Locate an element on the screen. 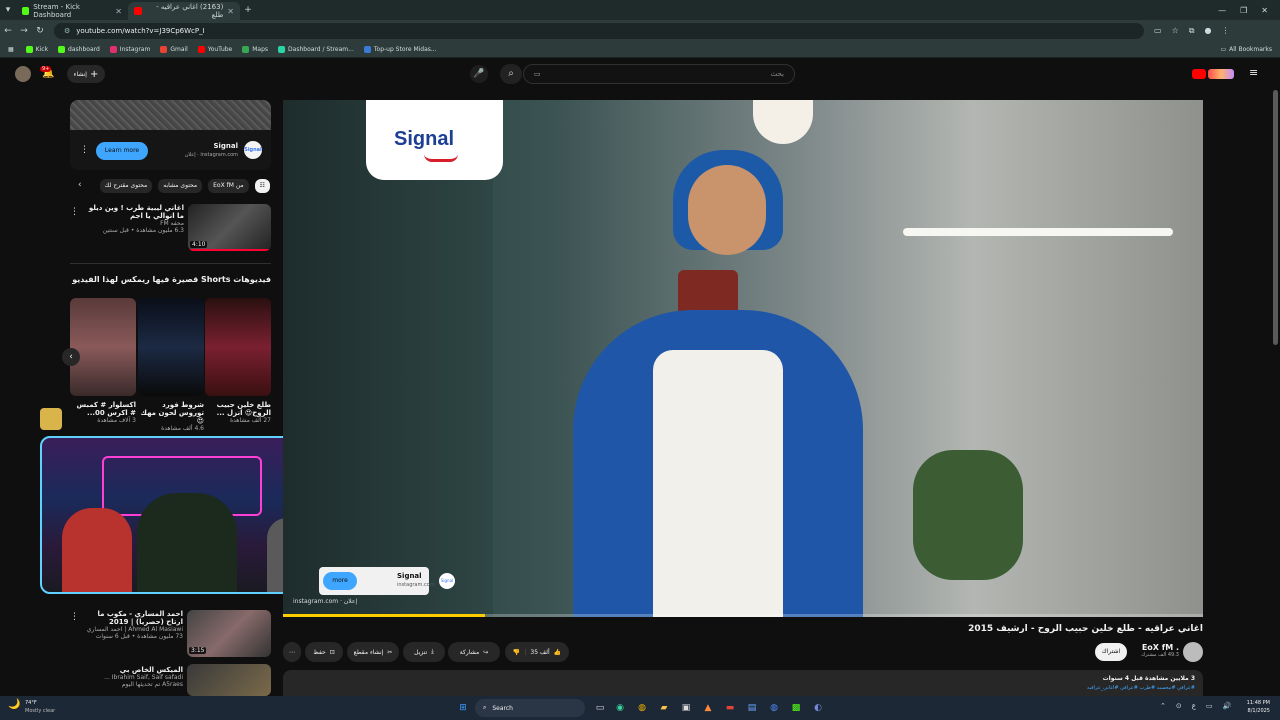 The height and width of the screenshot is (720, 1280). weather-widget: 74°F Mostly clear is located at coordinates (40, 707).